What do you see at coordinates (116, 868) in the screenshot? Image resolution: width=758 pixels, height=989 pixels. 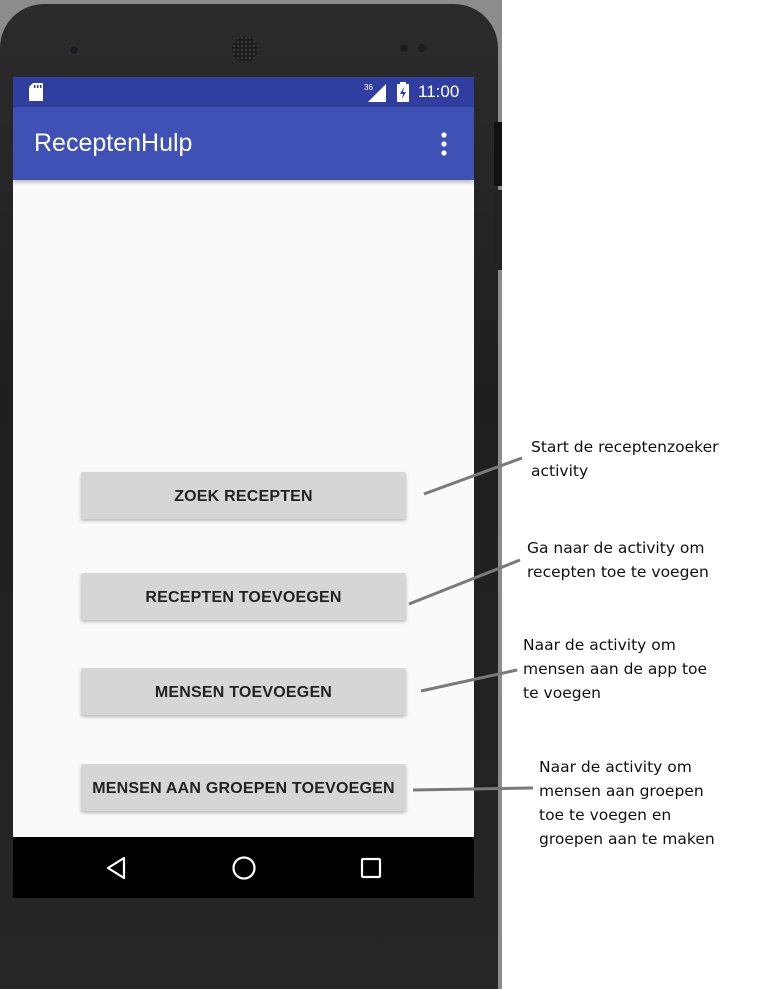 I see `back-icon` at bounding box center [116, 868].